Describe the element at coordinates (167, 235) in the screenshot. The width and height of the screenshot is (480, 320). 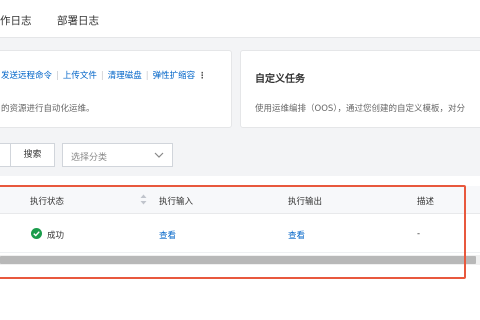
I see `view-input-link: 查看` at that location.